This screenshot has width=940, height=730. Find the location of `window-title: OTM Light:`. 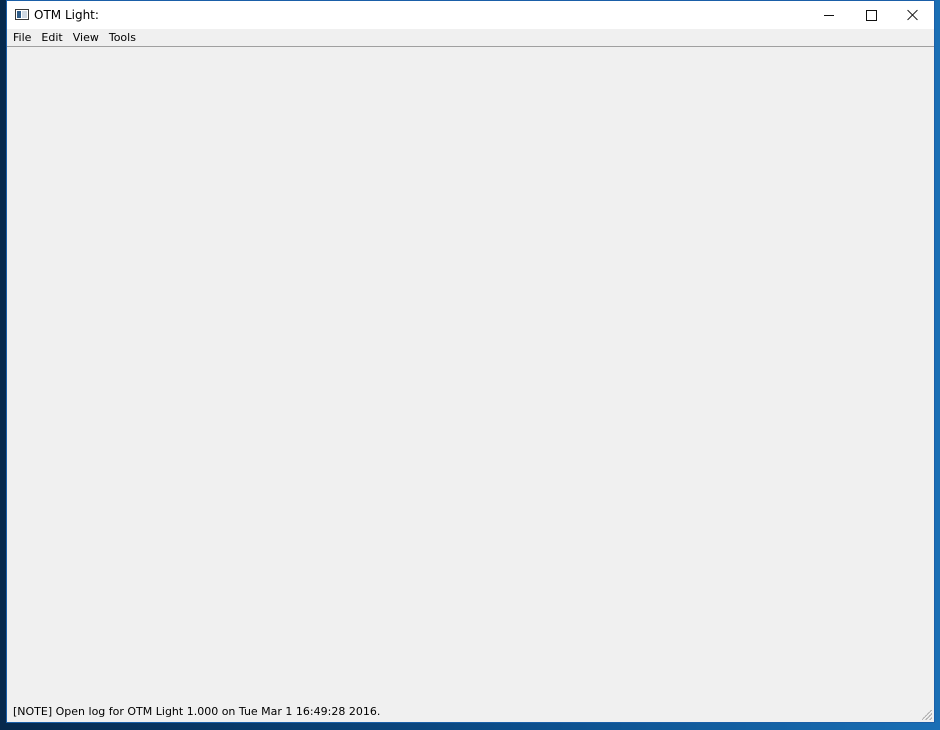

window-title: OTM Light: is located at coordinates (66, 15).